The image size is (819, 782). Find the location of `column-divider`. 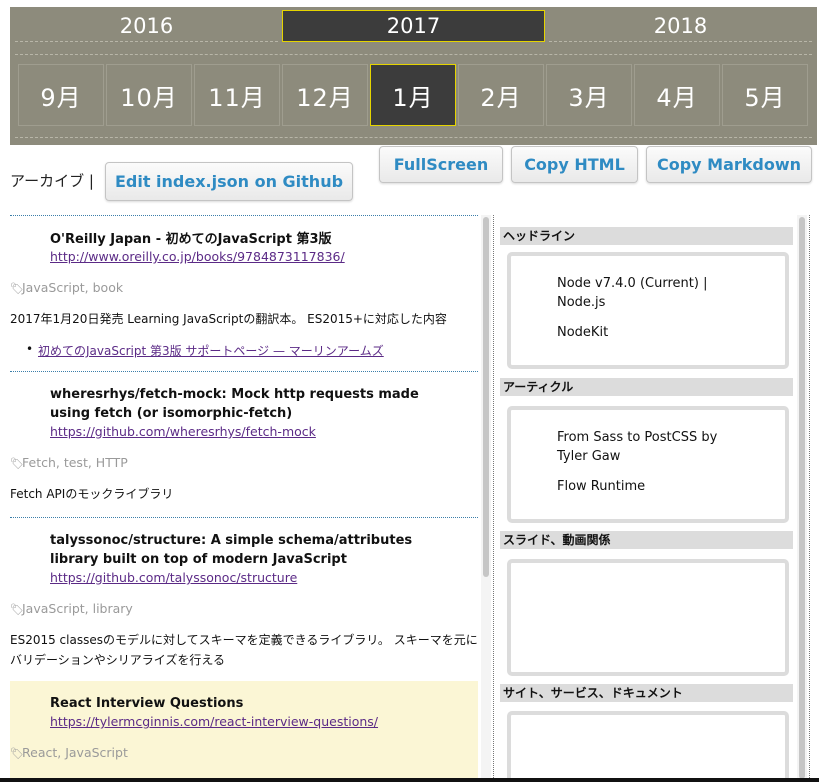

column-divider is located at coordinates (493, 498).